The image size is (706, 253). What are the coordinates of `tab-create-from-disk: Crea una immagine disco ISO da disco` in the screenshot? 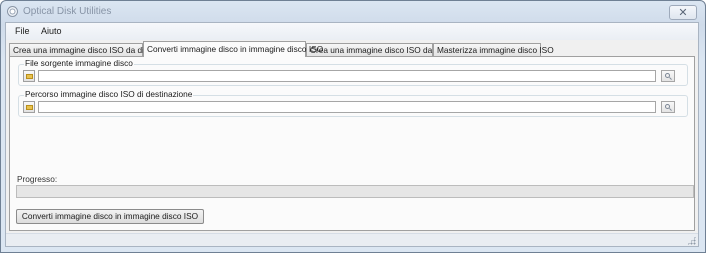 It's located at (83, 49).